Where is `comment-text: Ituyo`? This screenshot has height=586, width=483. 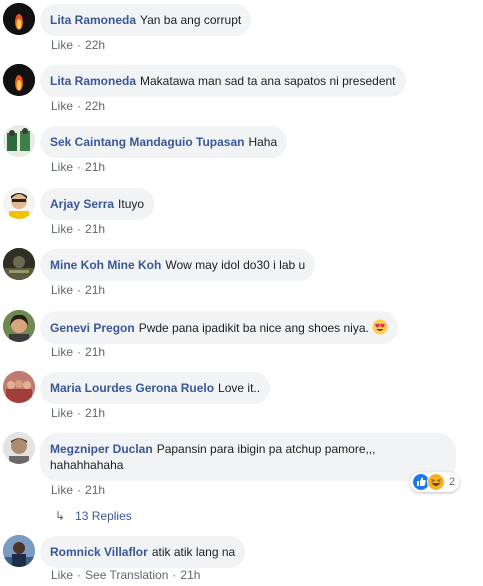
comment-text: Ituyo is located at coordinates (131, 204).